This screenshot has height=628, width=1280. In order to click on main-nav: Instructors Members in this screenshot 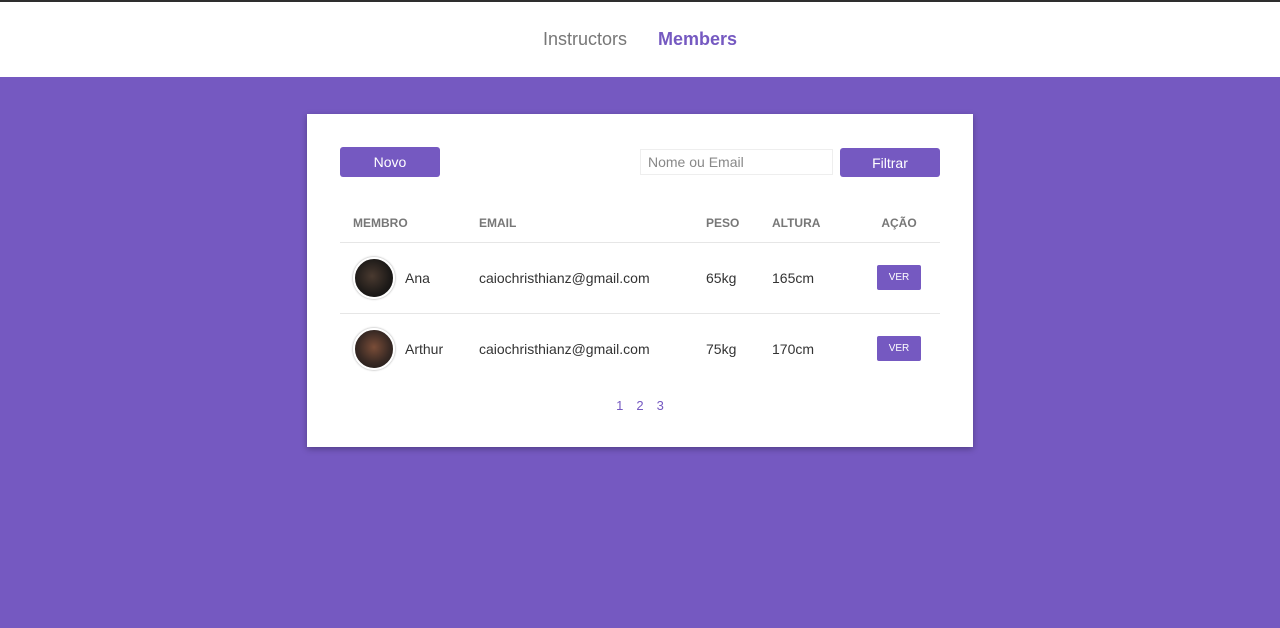, I will do `click(640, 39)`.